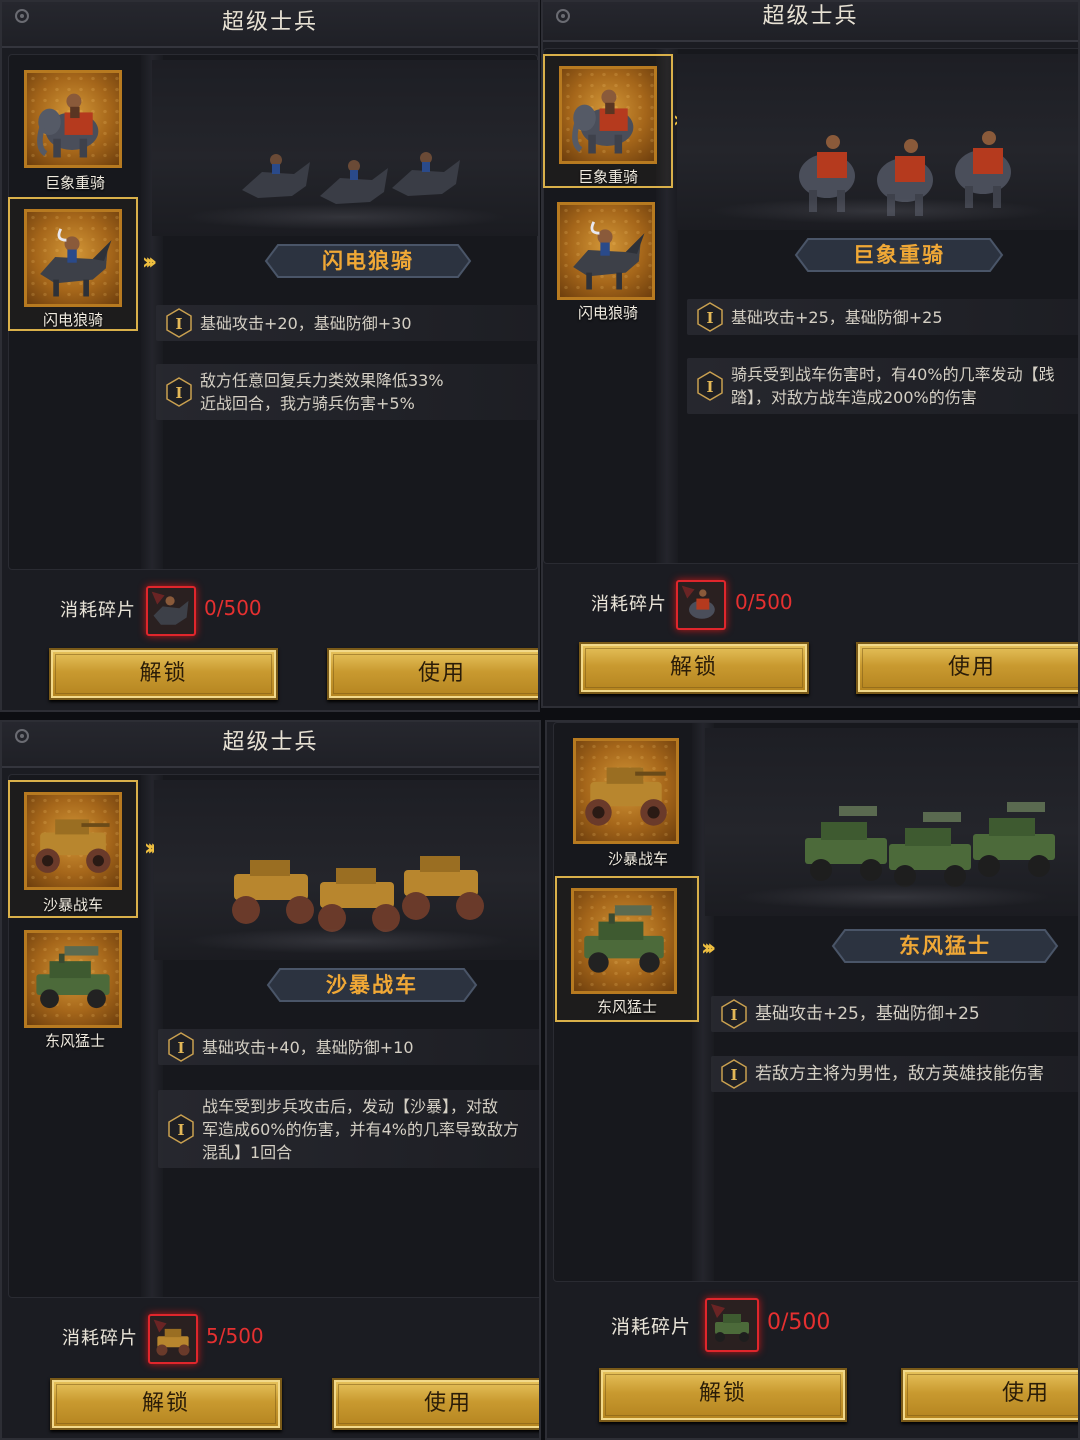 The image size is (1080, 1440). Describe the element at coordinates (854, 397) in the screenshot. I see `ability-text-line: 踏】，对敌方战车造成200%的伤害` at that location.